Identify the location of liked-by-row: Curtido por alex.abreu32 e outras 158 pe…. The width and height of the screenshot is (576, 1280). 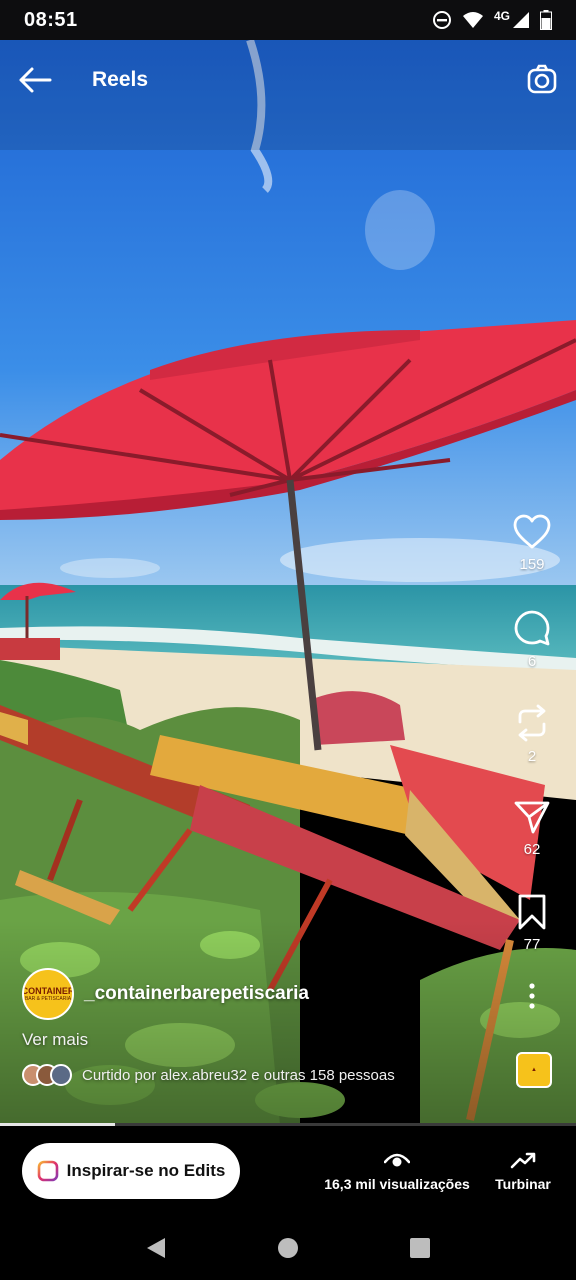
(257, 1075).